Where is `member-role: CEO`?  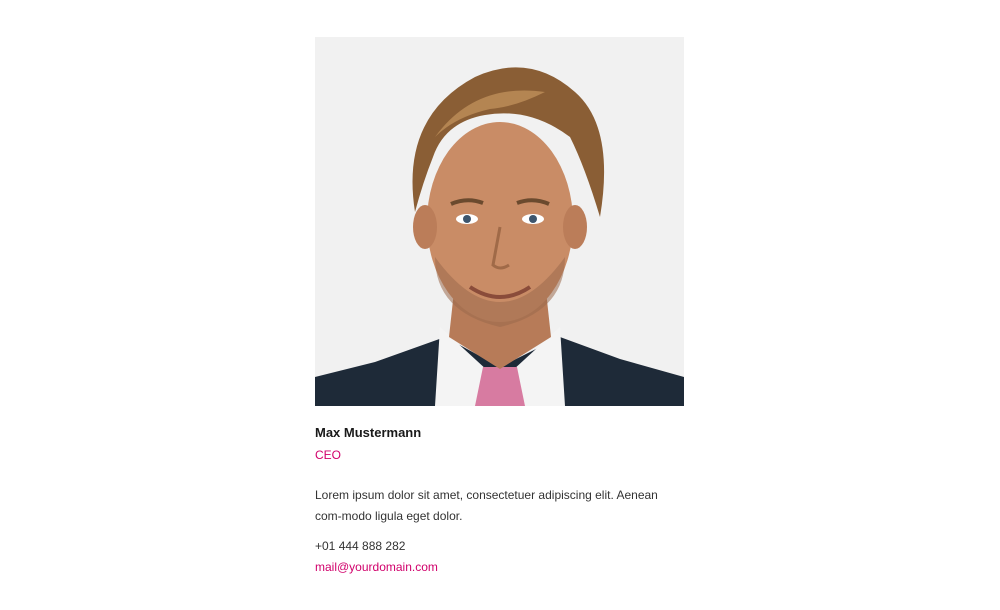
member-role: CEO is located at coordinates (328, 455).